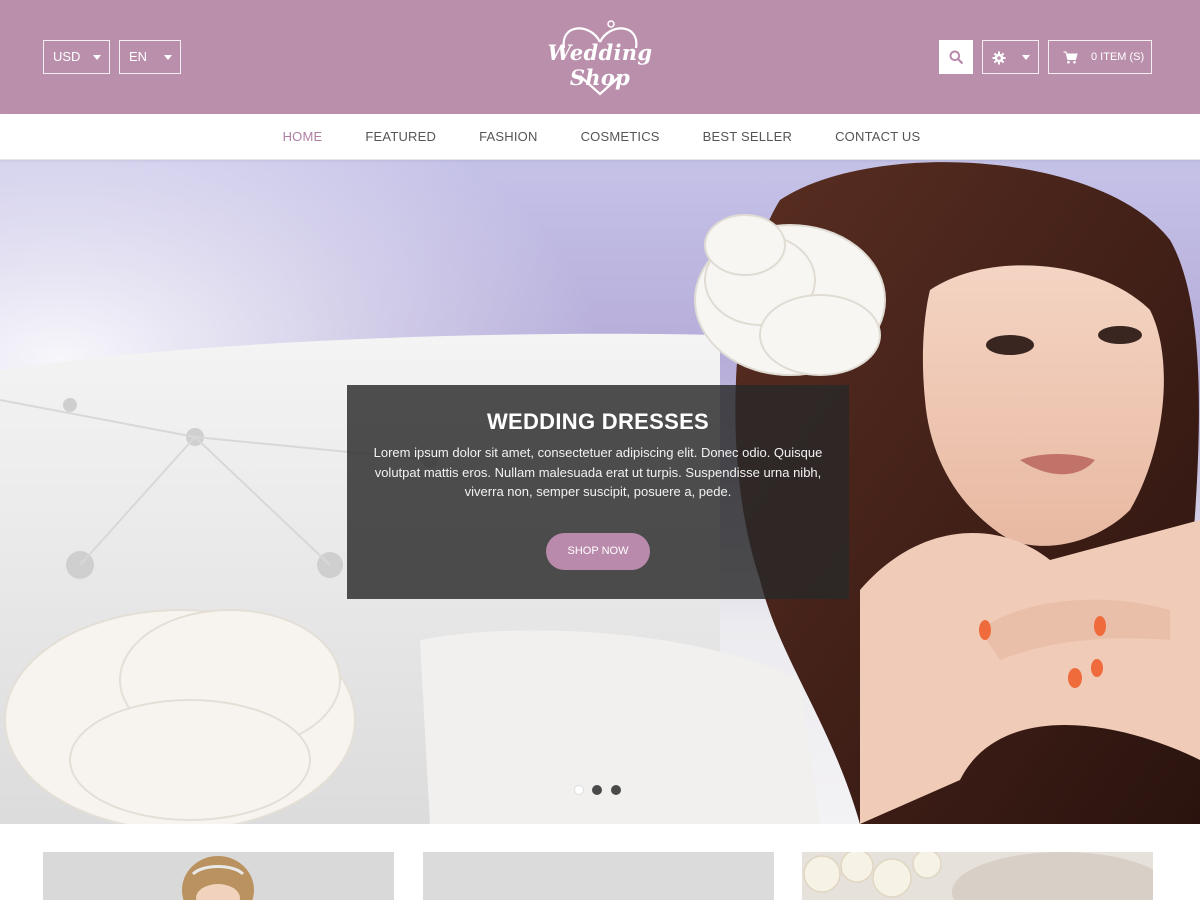  I want to click on currency-dropdown: USD, so click(76, 57).